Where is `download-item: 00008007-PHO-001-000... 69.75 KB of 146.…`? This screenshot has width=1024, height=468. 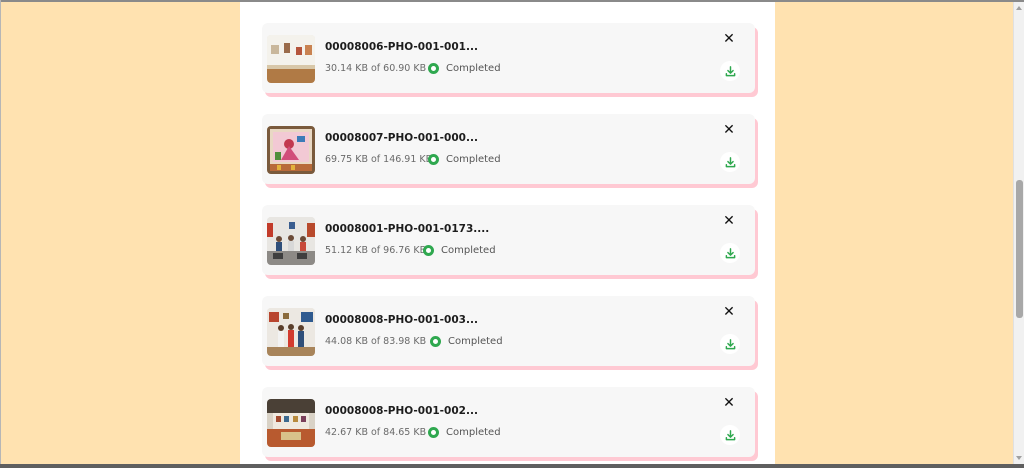
download-item: 00008007-PHO-001-000... 69.75 KB of 146.… is located at coordinates (508, 149).